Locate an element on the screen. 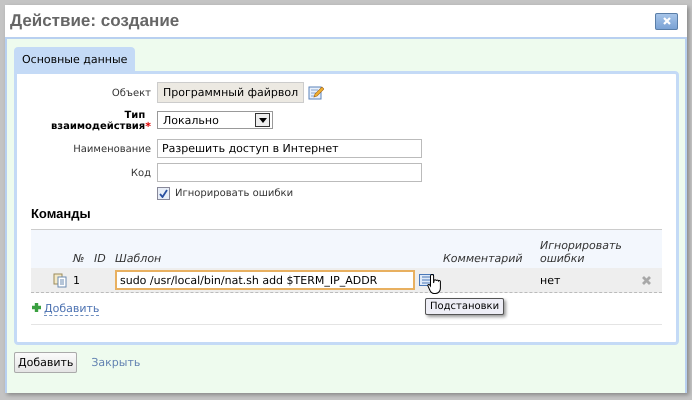 This screenshot has width=692, height=400. caret-icon is located at coordinates (262, 120).